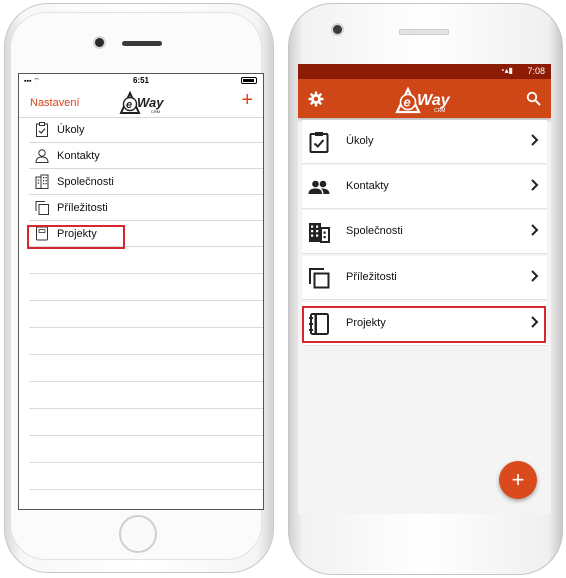  What do you see at coordinates (319, 187) in the screenshot?
I see `people-icon` at bounding box center [319, 187].